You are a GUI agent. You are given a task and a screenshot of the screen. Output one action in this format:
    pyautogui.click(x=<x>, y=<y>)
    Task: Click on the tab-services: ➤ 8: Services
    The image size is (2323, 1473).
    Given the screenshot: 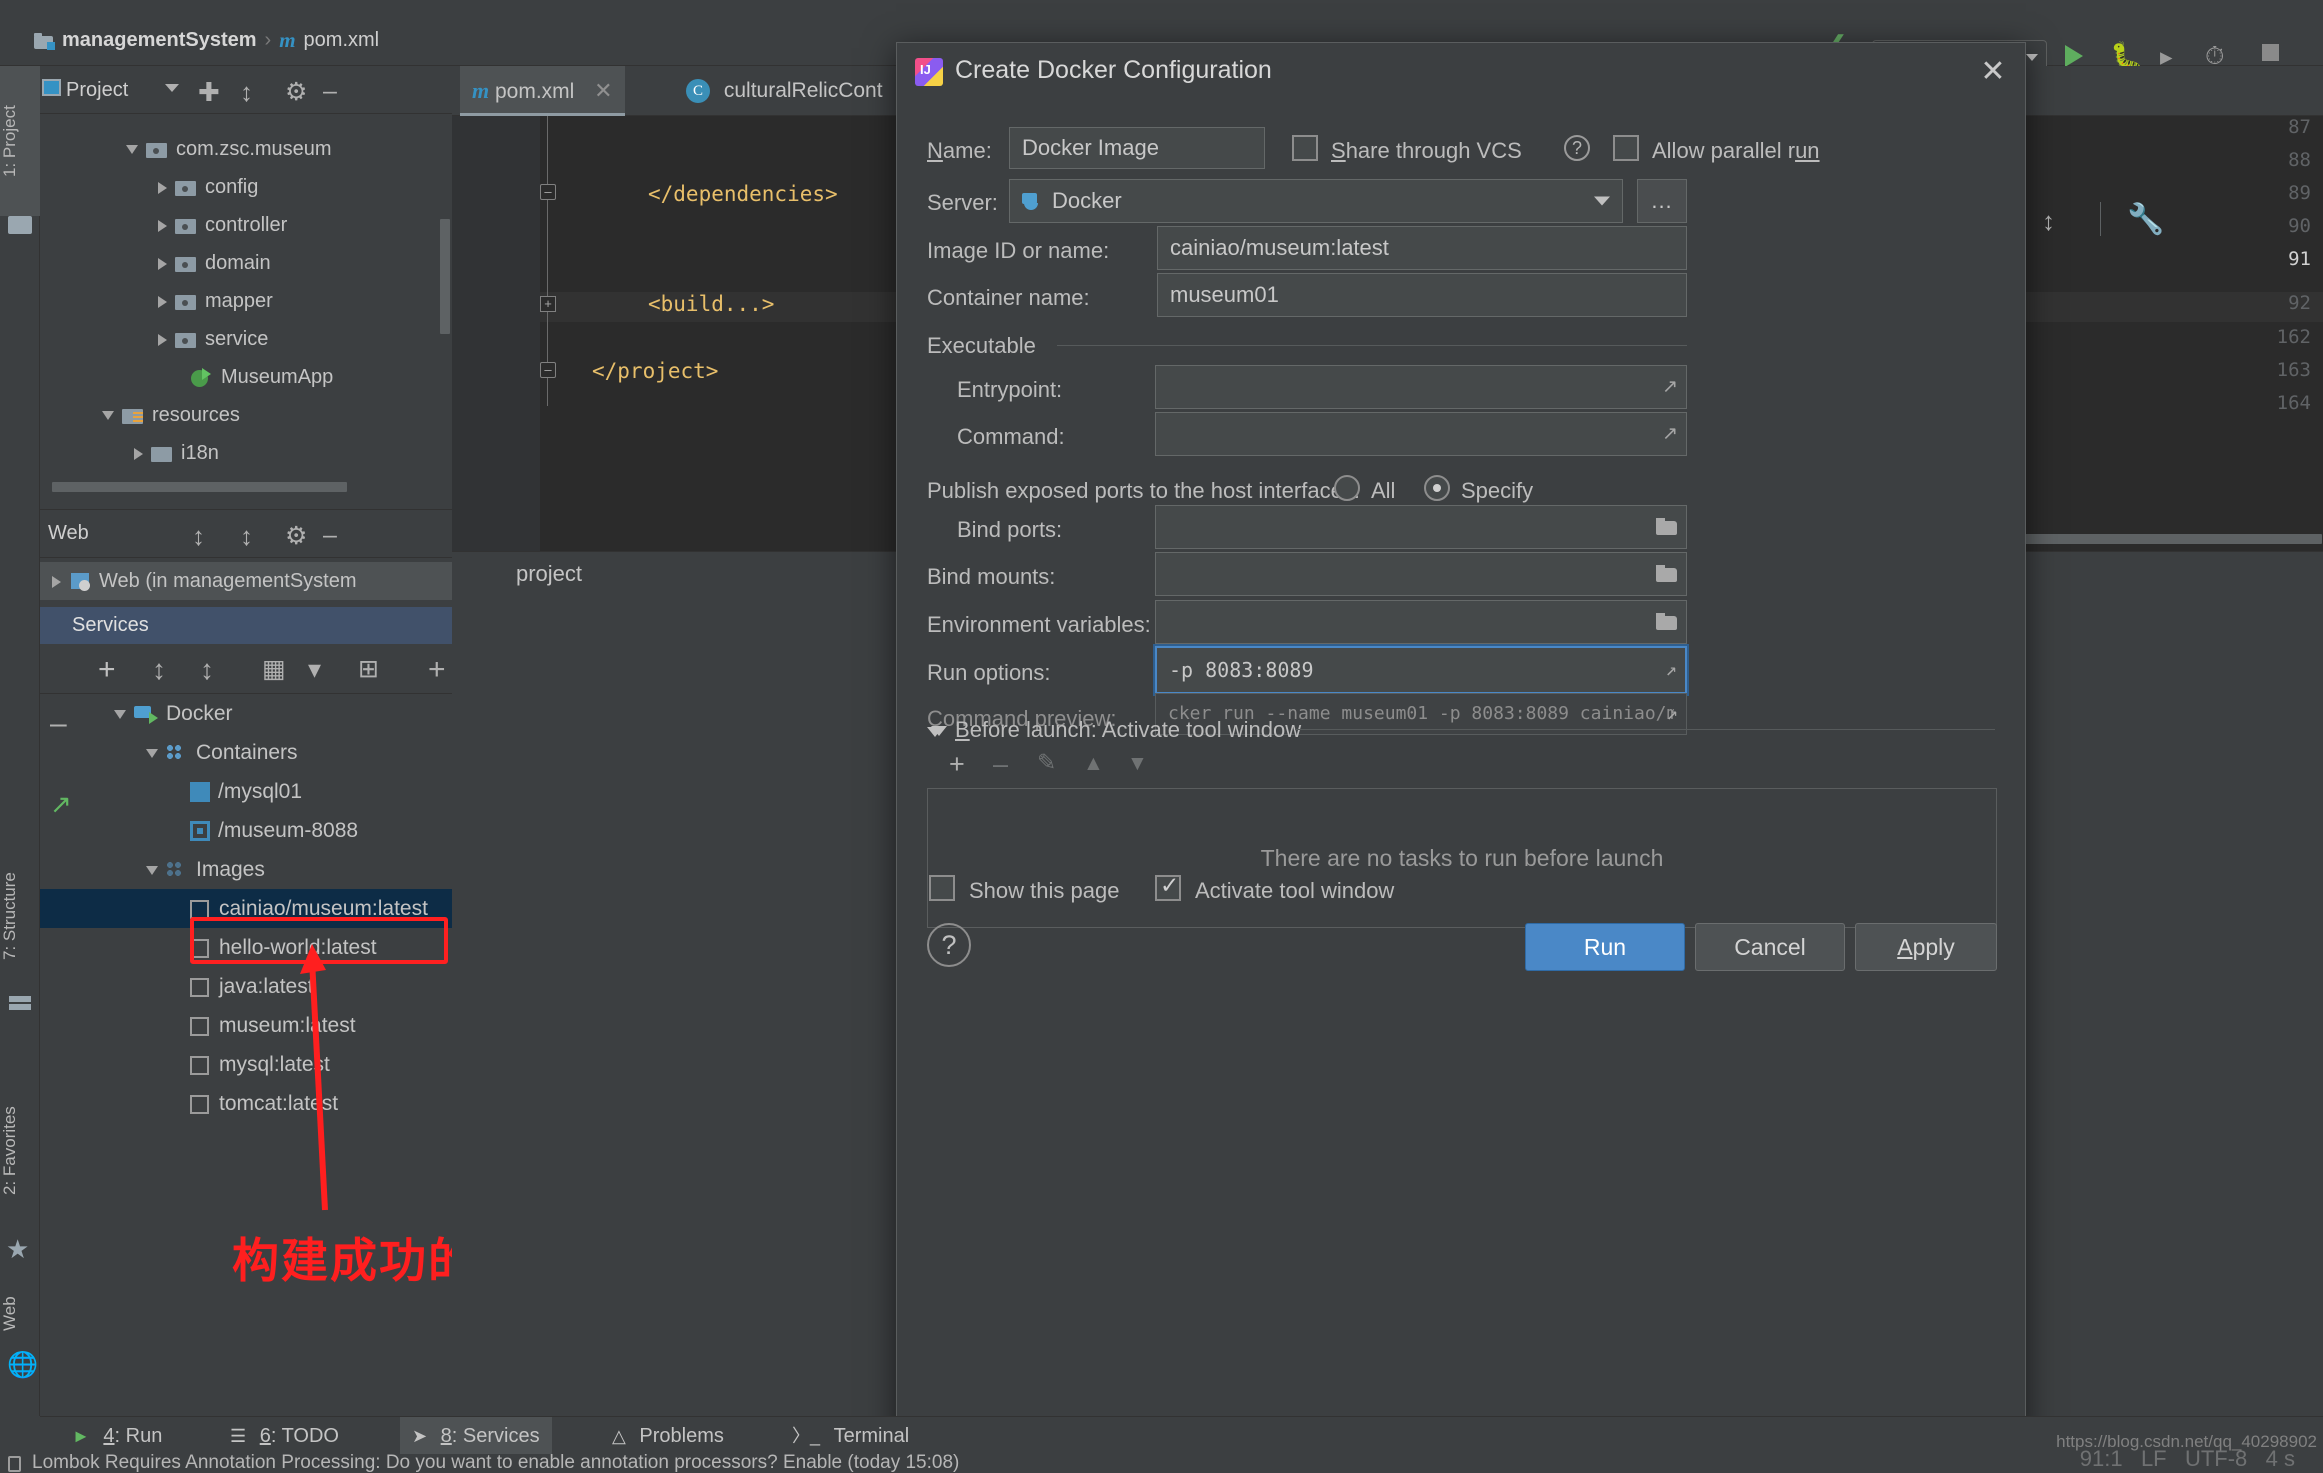 What is the action you would take?
    pyautogui.click(x=476, y=1436)
    